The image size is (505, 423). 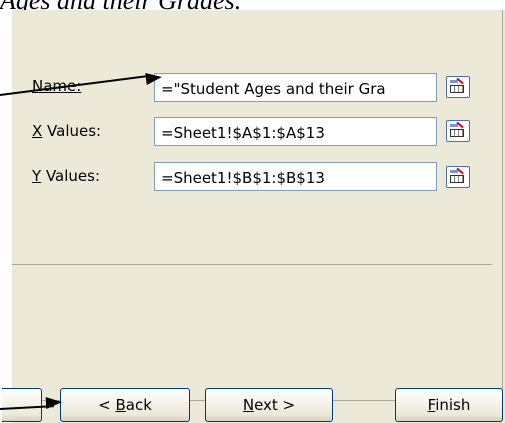 What do you see at coordinates (22, 405) in the screenshot?
I see `cancel-button-partial` at bounding box center [22, 405].